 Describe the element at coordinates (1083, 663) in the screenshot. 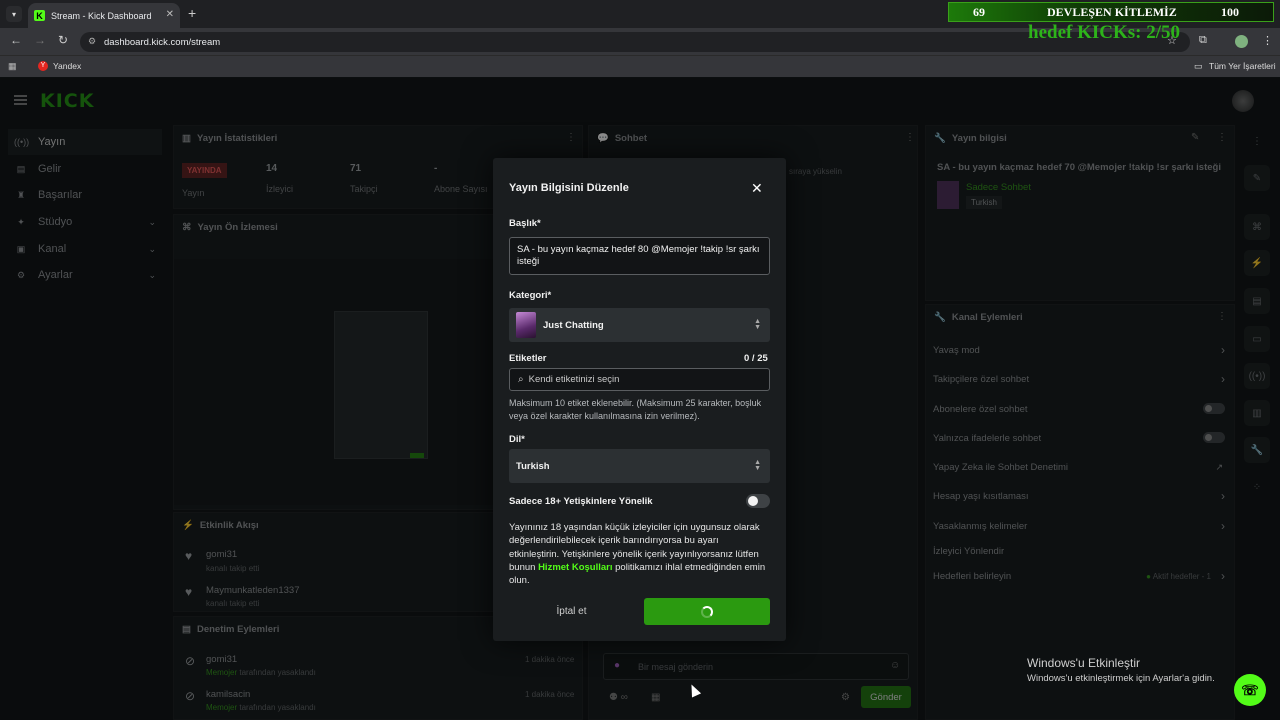

I see `windows-activation-title: Windows'u Etkinleştir` at that location.